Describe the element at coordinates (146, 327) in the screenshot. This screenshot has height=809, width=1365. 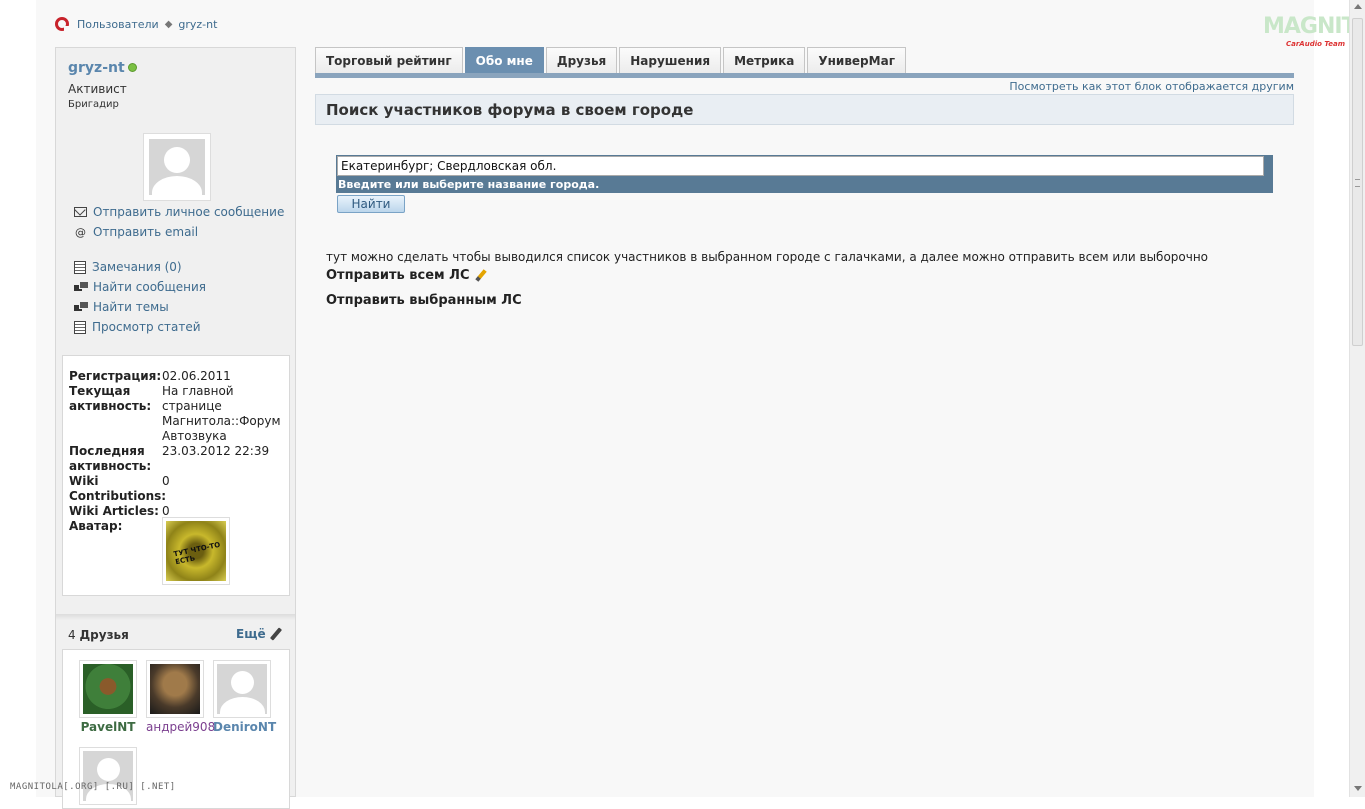
I see `view-articles-link: Просмотр статей` at that location.